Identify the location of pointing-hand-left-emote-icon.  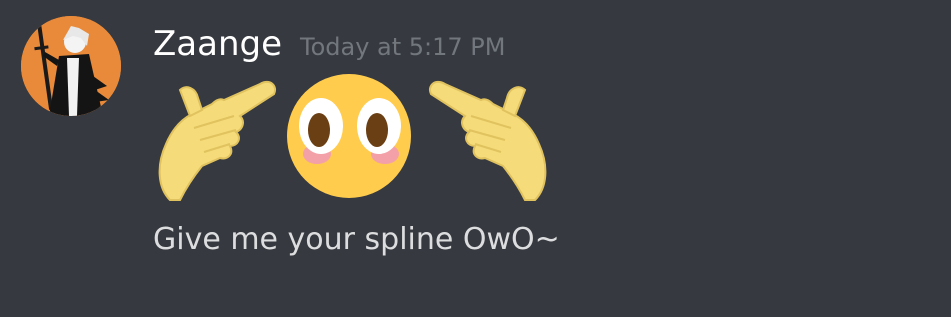
(215, 137).